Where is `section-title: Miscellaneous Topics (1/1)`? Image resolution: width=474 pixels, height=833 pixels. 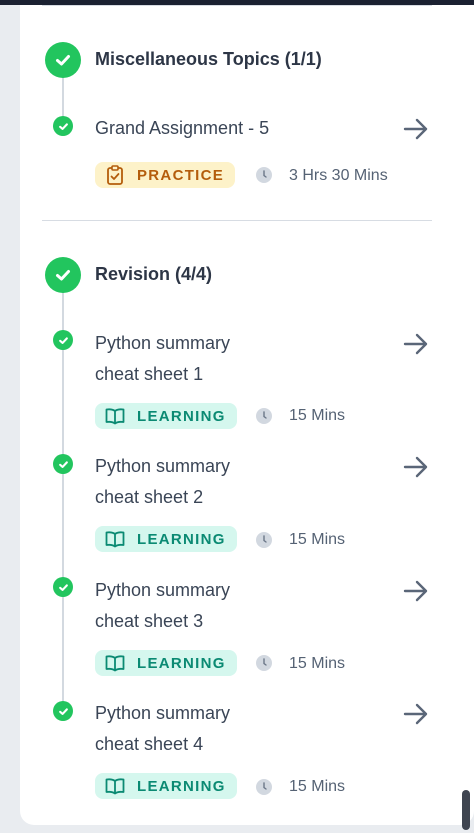 section-title: Miscellaneous Topics (1/1) is located at coordinates (208, 59).